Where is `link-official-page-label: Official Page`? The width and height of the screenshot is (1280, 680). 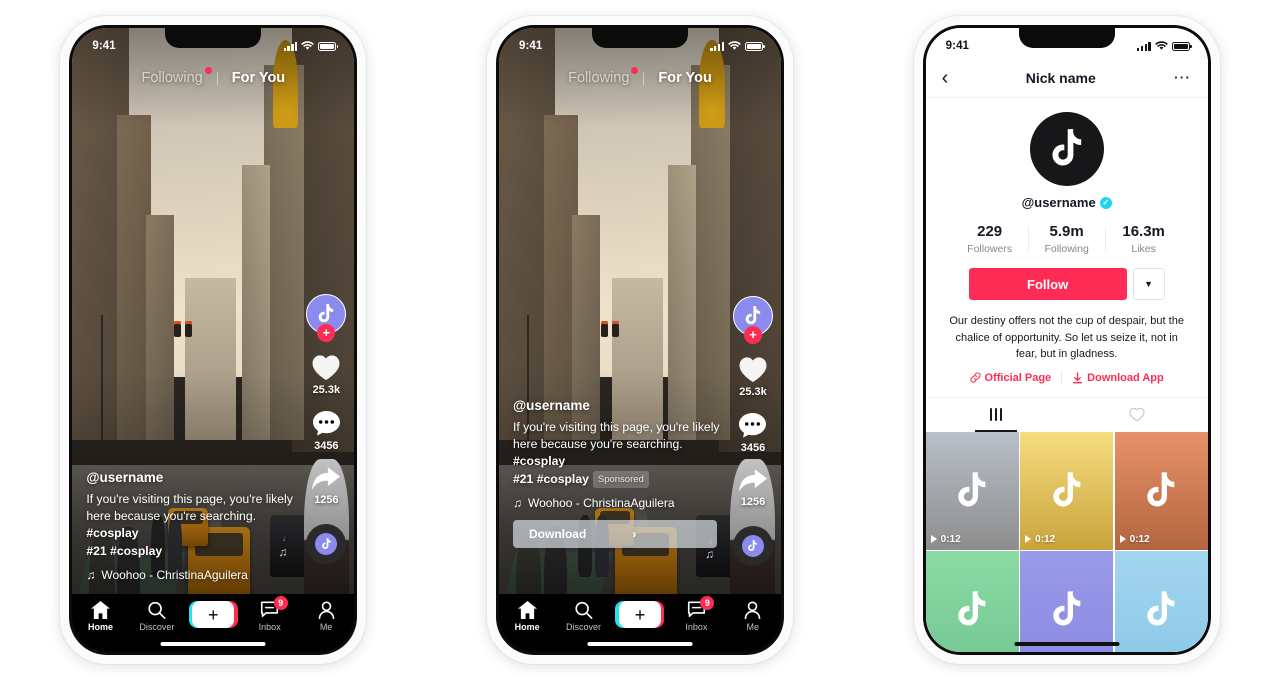
link-official-page-label: Official Page is located at coordinates (1018, 377).